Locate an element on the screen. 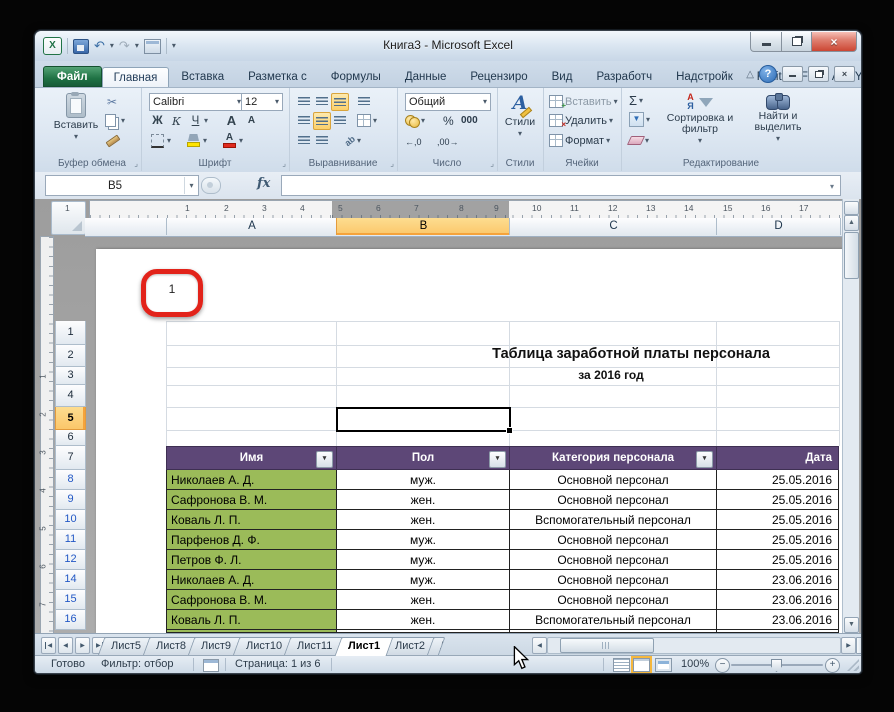  first-sheet-button: ◀ is located at coordinates (48, 645).